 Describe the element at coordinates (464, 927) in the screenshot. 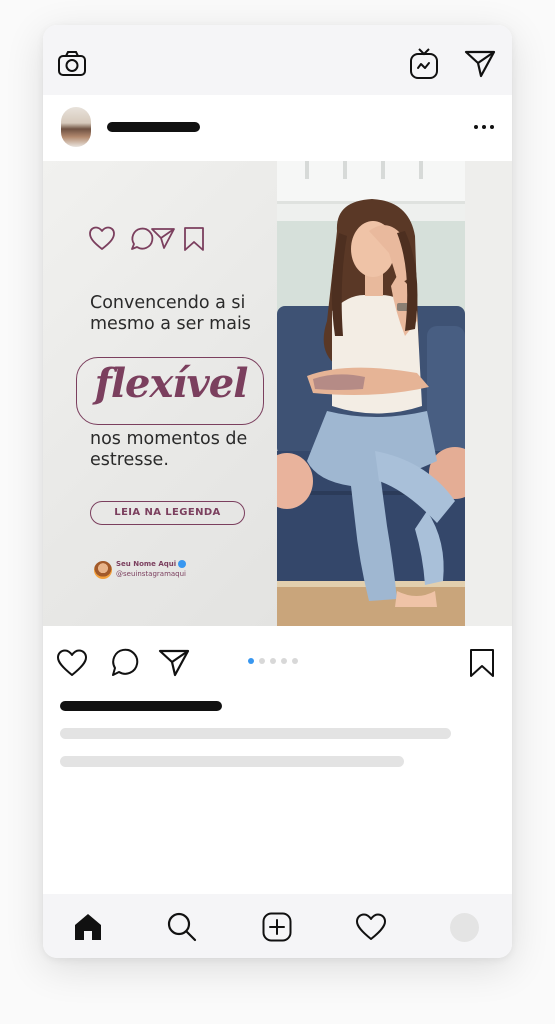

I see `profile-avatar` at that location.